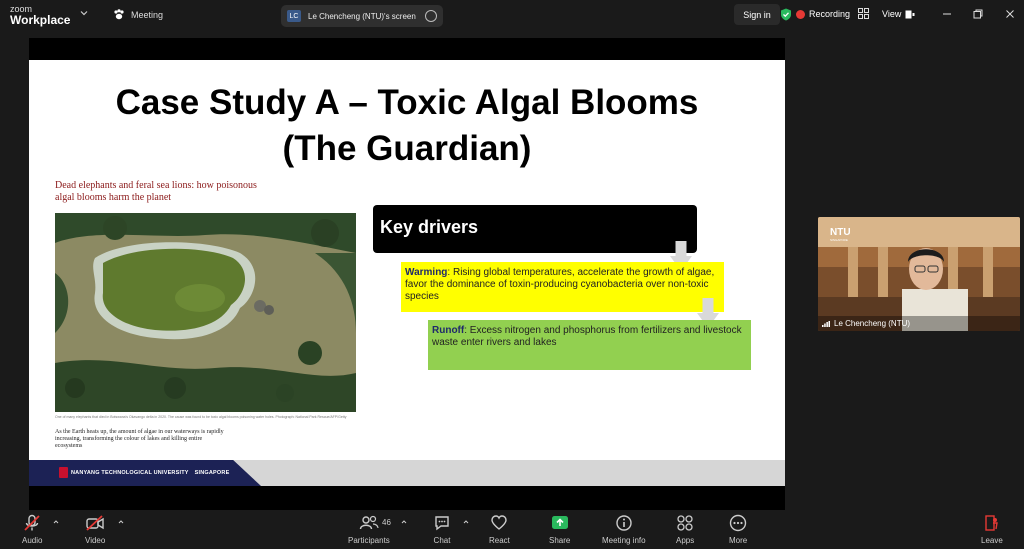 This screenshot has width=1024, height=549. Describe the element at coordinates (407, 102) in the screenshot. I see `slide-title-line1: Case Study A – Toxic Algal Blooms` at that location.